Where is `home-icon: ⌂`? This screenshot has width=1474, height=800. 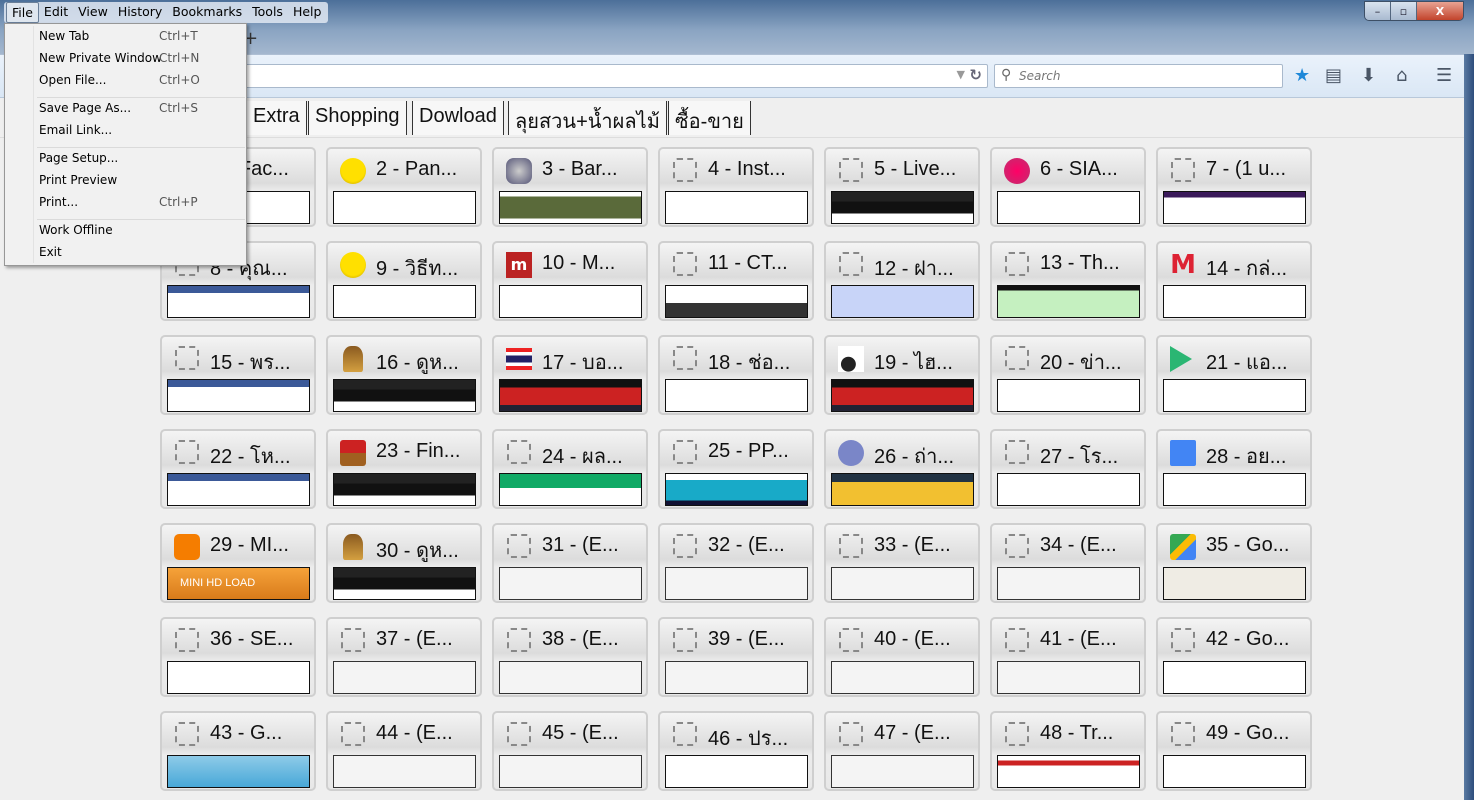 home-icon: ⌂ is located at coordinates (1401, 75).